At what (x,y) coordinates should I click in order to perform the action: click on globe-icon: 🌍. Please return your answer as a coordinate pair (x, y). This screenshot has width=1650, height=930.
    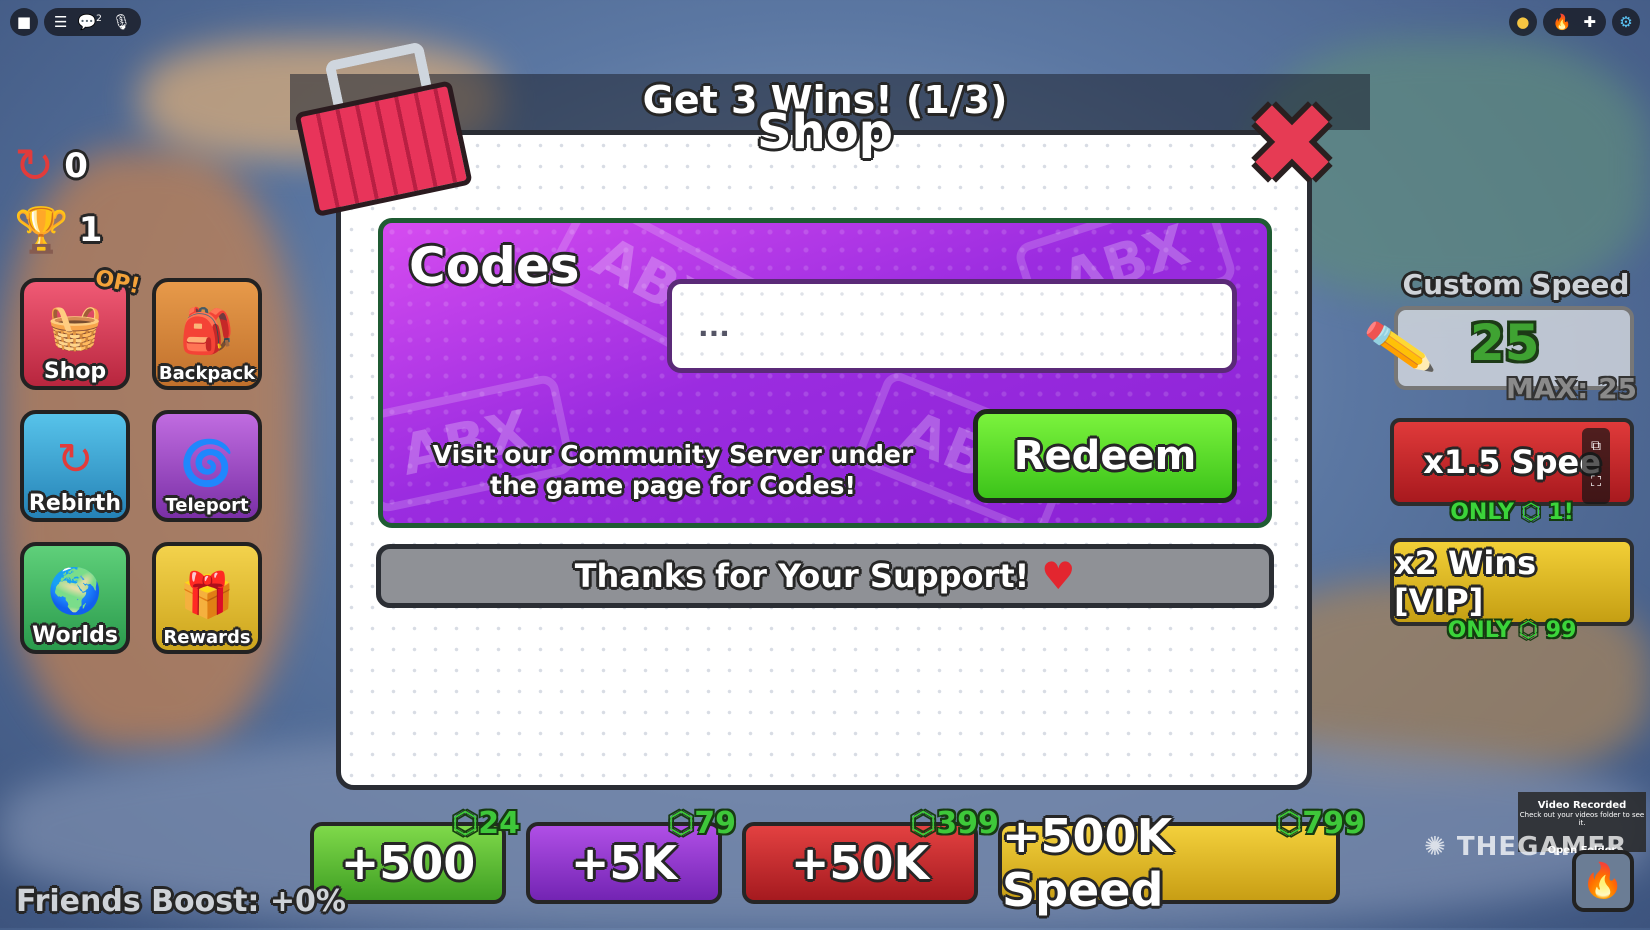
    Looking at the image, I should click on (75, 591).